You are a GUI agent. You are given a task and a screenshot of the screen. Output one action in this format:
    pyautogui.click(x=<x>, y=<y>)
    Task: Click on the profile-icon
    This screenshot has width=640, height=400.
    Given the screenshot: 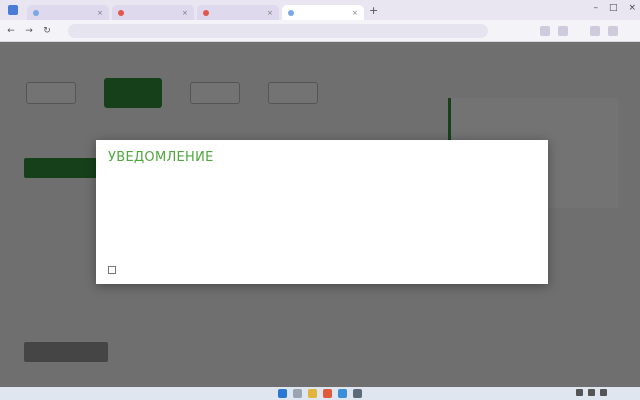 What is the action you would take?
    pyautogui.click(x=595, y=30)
    